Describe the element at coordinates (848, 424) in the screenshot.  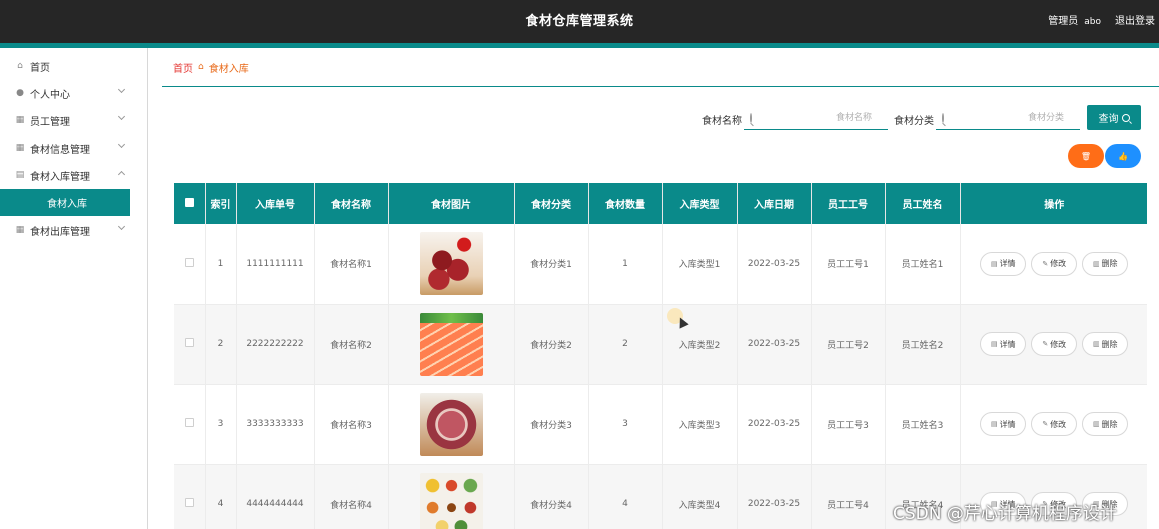
I see `cell-emp-no: 员工工号3` at that location.